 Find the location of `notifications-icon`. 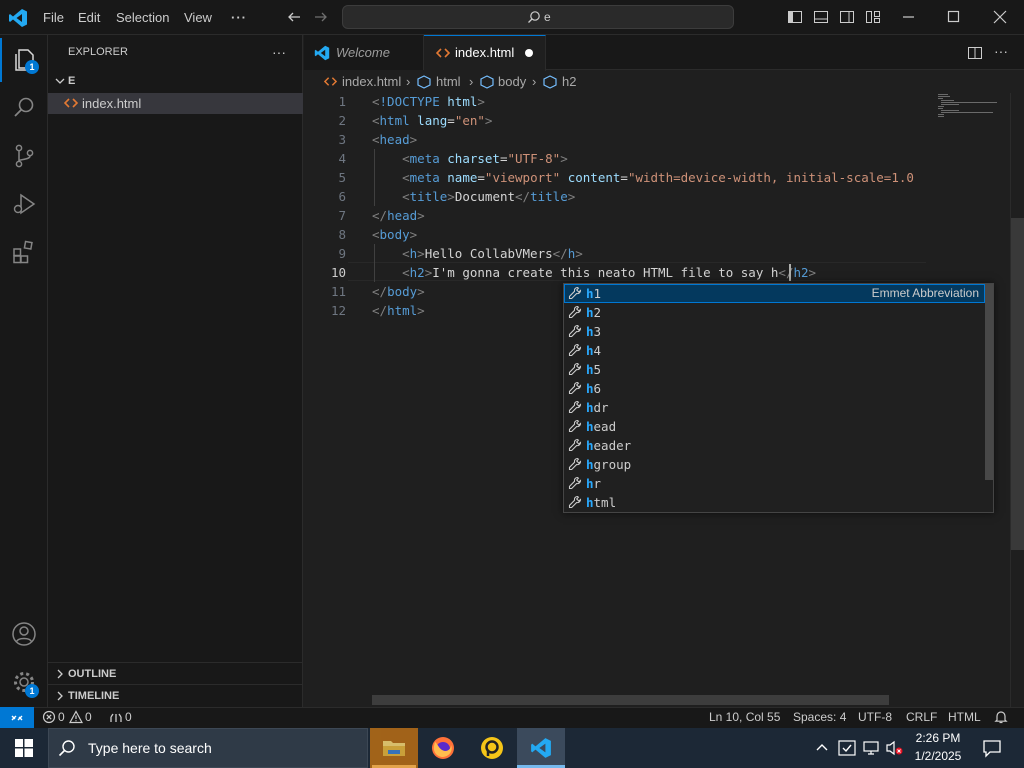

notifications-icon is located at coordinates (992, 748).